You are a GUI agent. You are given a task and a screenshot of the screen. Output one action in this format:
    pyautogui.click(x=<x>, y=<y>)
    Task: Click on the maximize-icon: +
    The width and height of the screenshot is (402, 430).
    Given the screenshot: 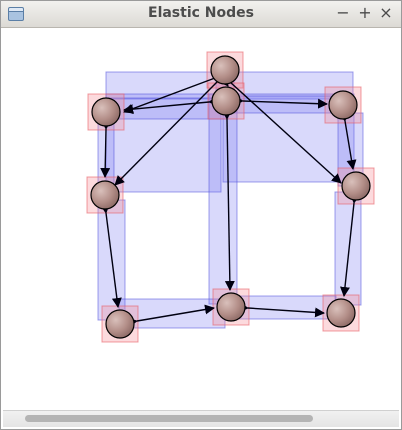 What is the action you would take?
    pyautogui.click(x=365, y=12)
    